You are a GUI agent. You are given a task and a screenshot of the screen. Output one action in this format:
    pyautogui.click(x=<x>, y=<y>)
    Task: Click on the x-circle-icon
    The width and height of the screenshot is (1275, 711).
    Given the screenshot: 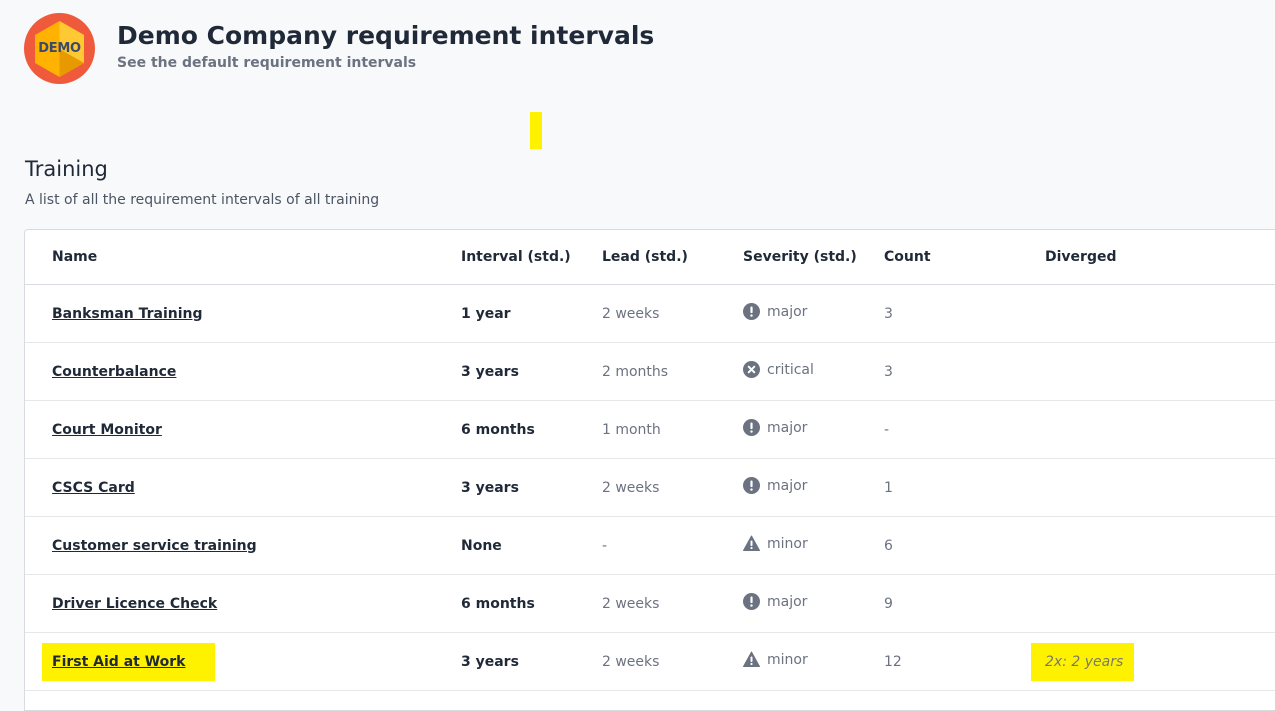 What is the action you would take?
    pyautogui.click(x=755, y=369)
    